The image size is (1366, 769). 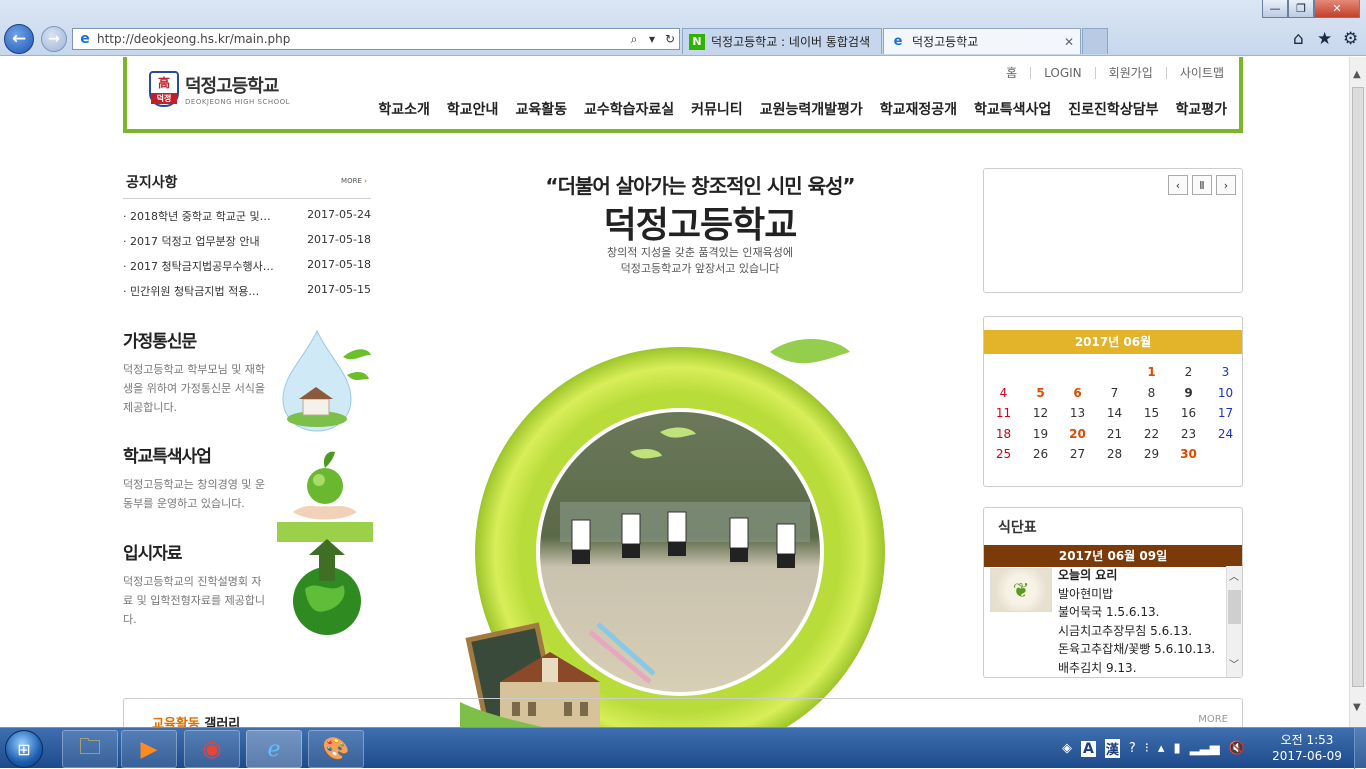 What do you see at coordinates (1178, 185) in the screenshot?
I see `chevron-left-icon: ‹` at bounding box center [1178, 185].